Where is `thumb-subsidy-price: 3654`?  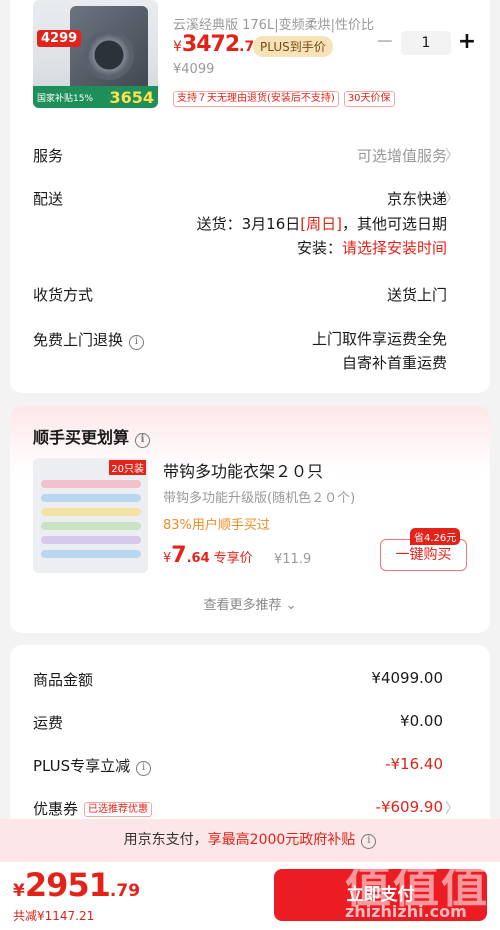 thumb-subsidy-price: 3654 is located at coordinates (131, 97).